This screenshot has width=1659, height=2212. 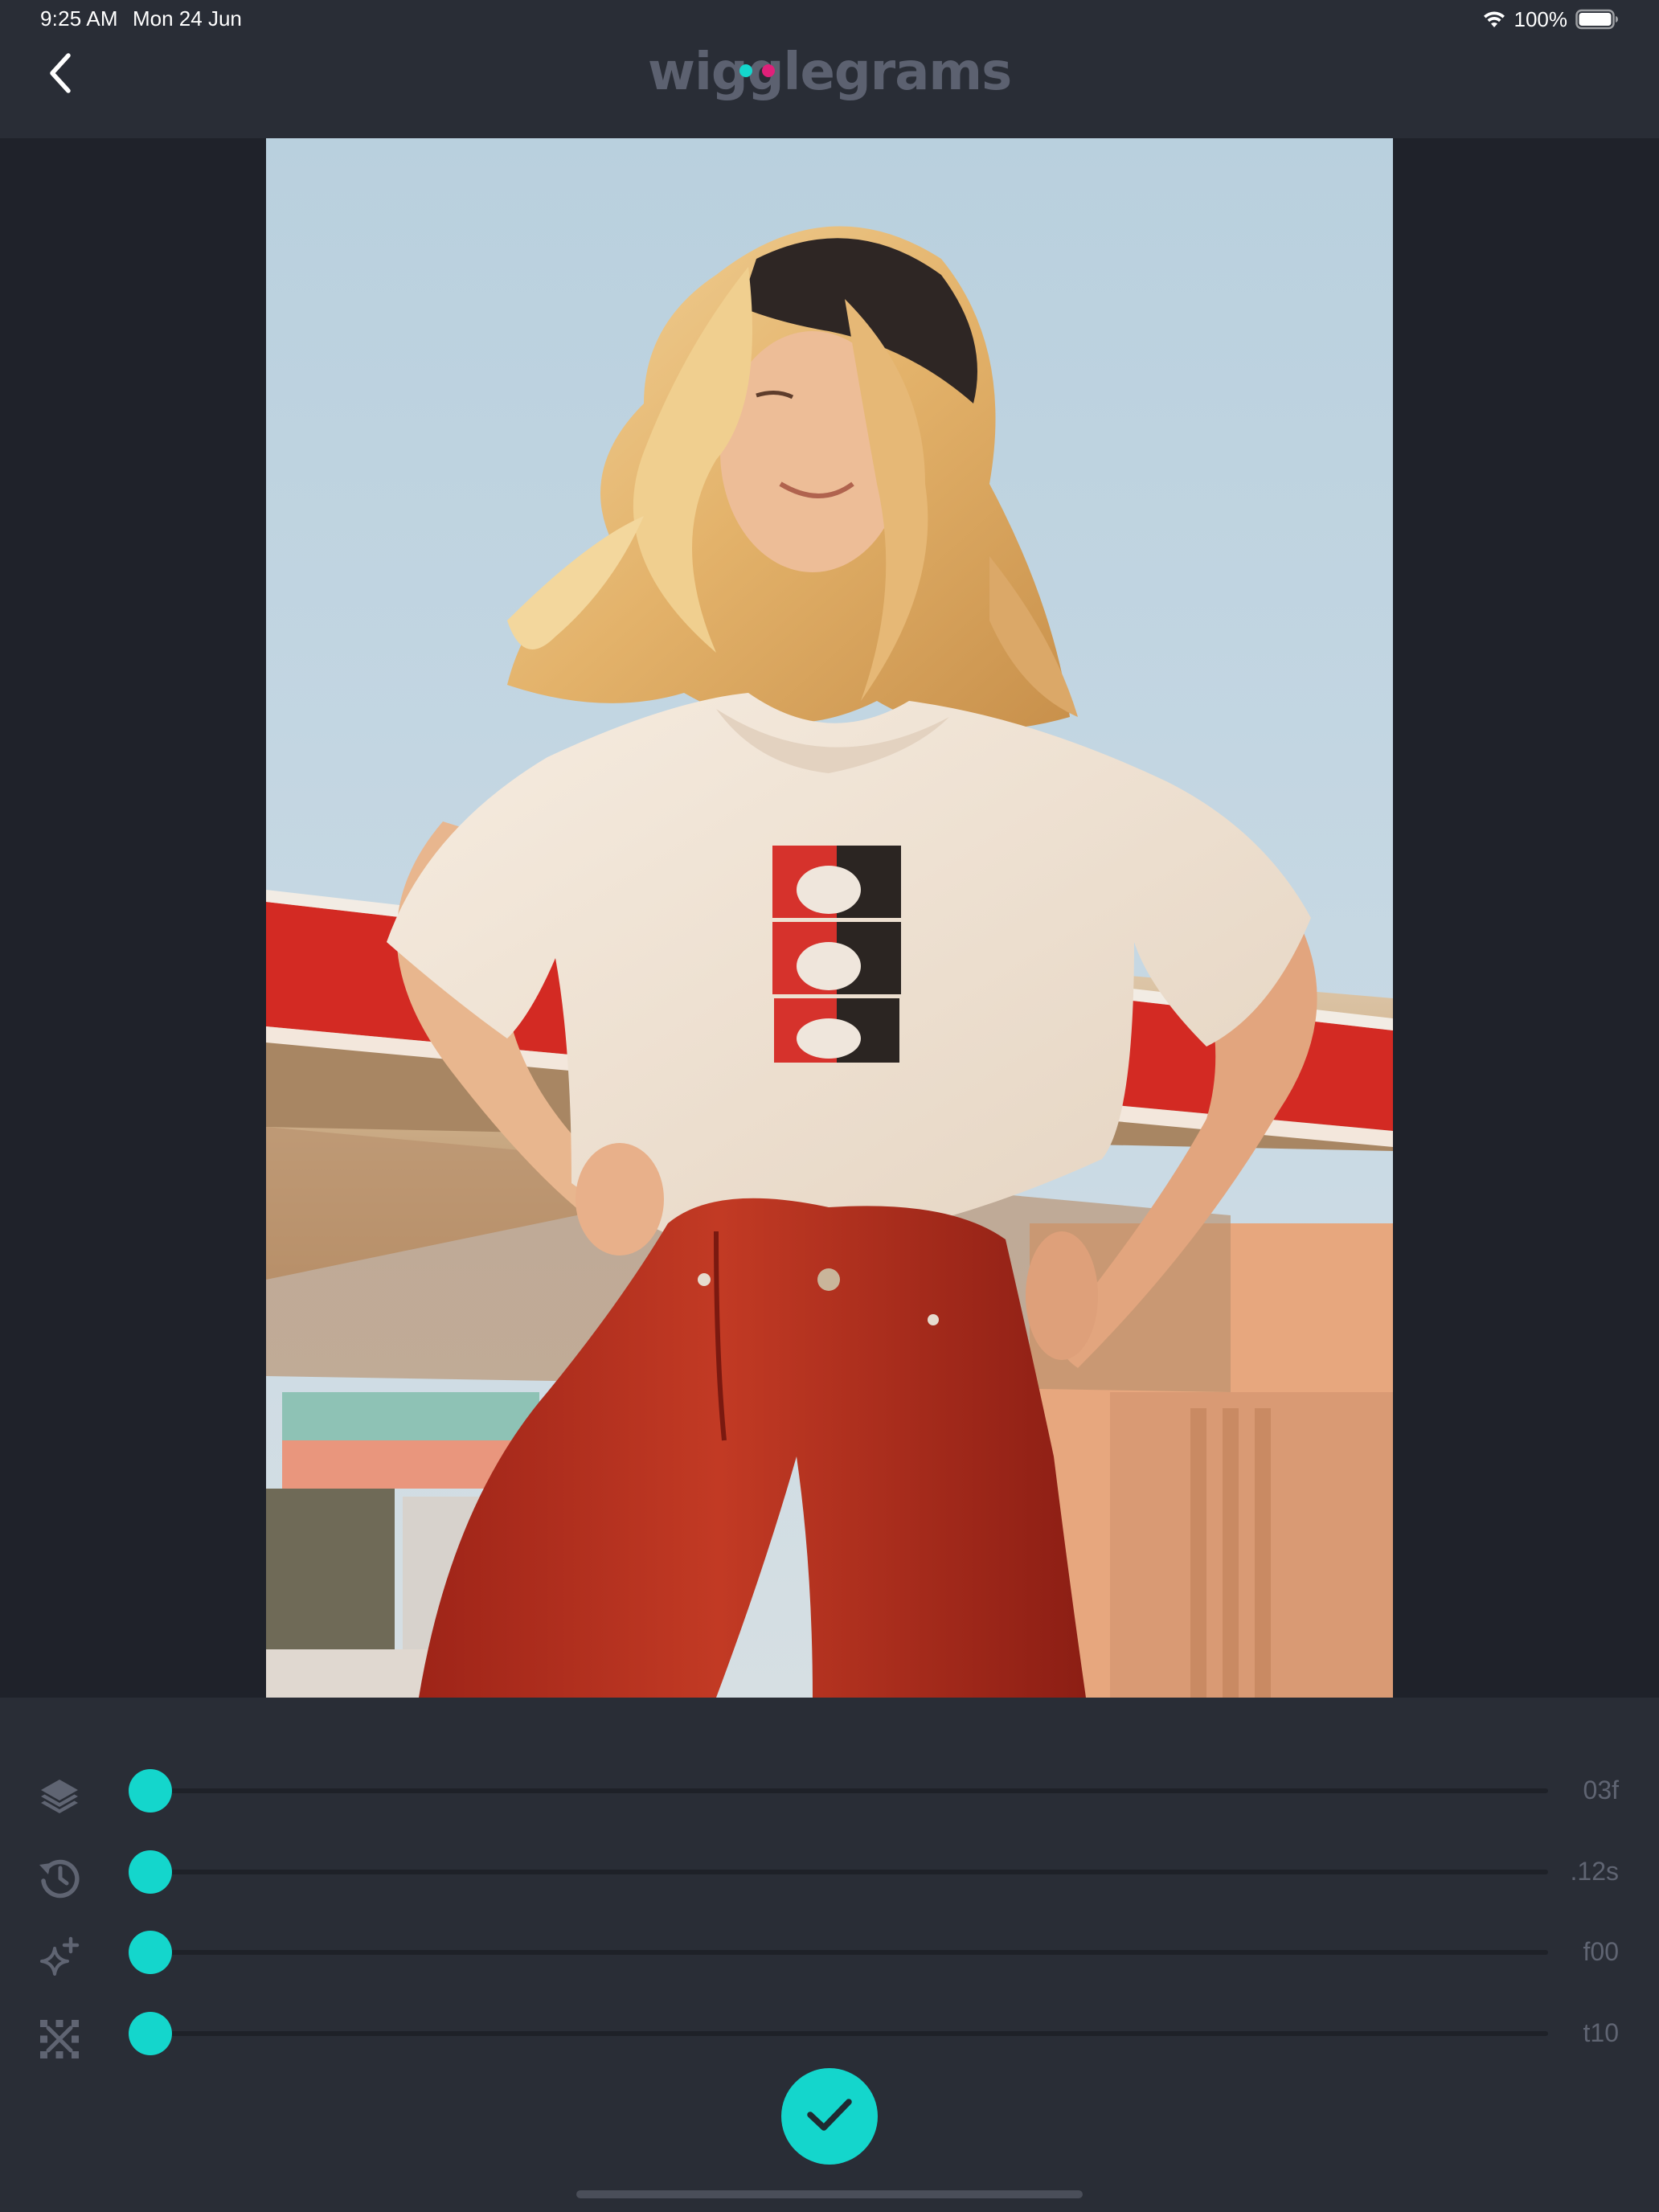 I want to click on app-title-logo: wigglegrams, so click(x=829, y=72).